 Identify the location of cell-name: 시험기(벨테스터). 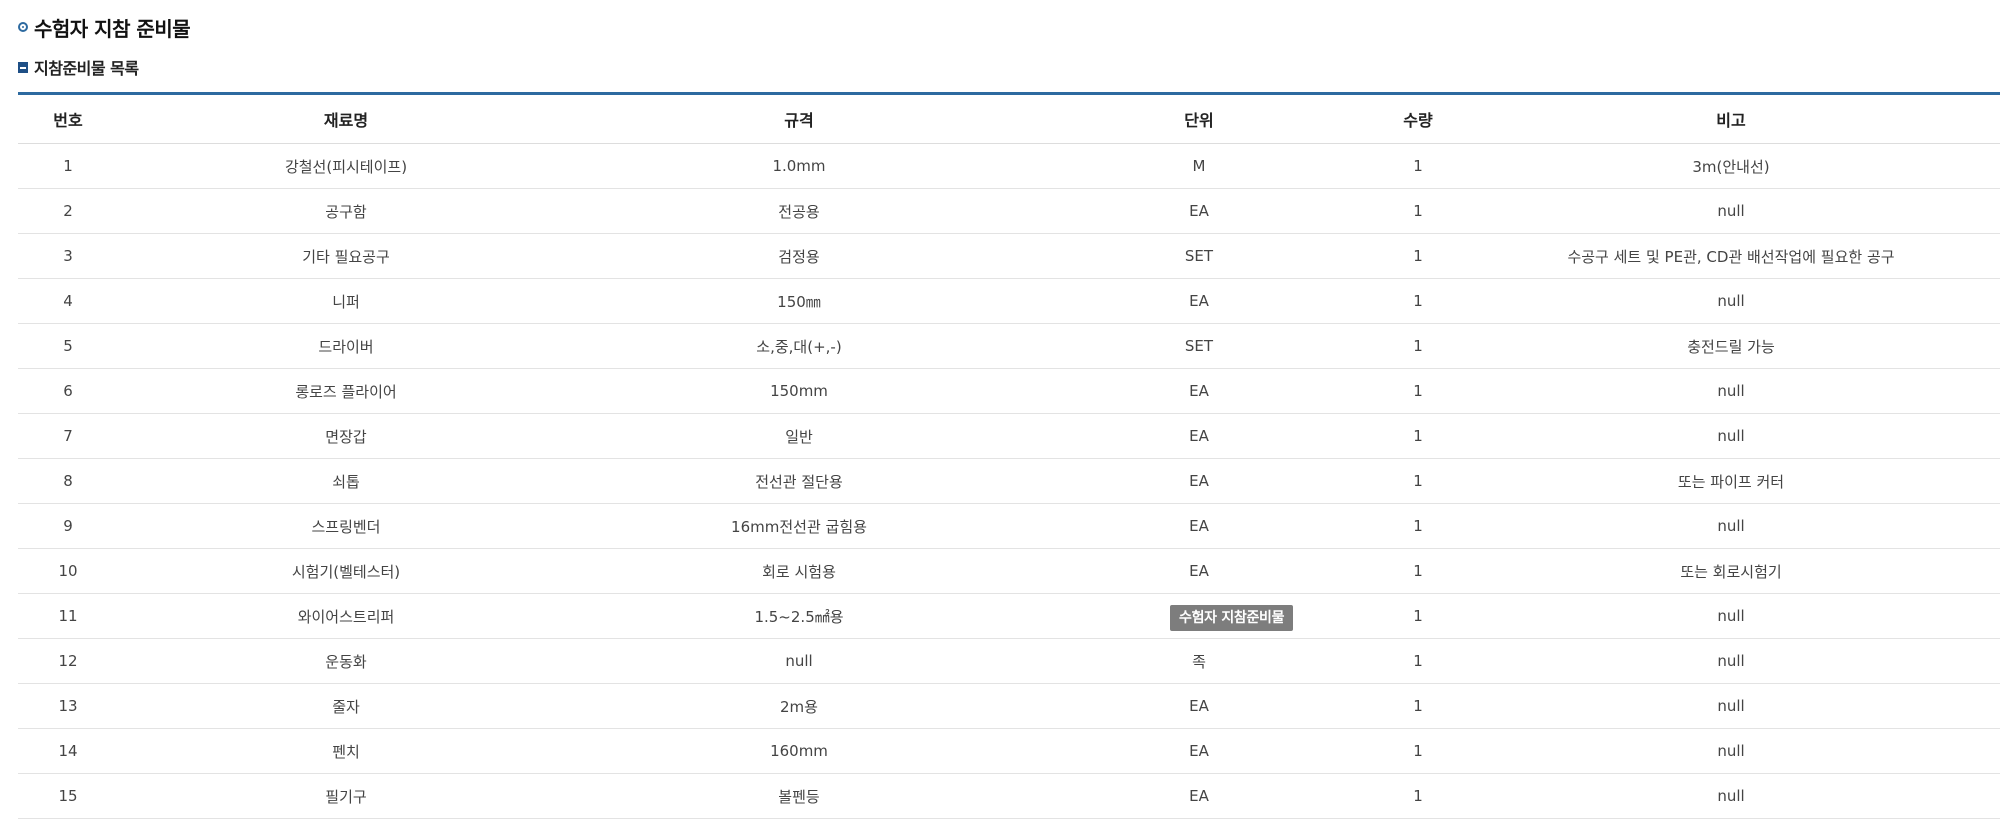
(346, 571).